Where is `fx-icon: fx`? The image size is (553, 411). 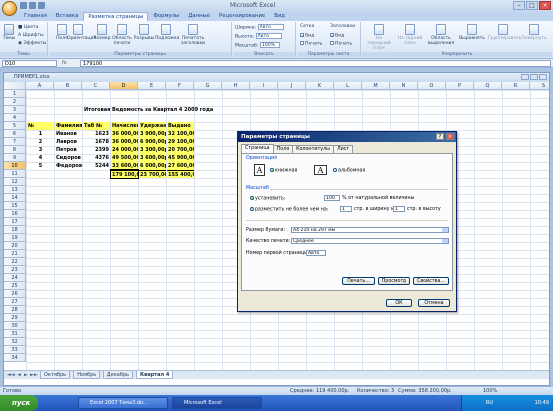 fx-icon: fx is located at coordinates (64, 63).